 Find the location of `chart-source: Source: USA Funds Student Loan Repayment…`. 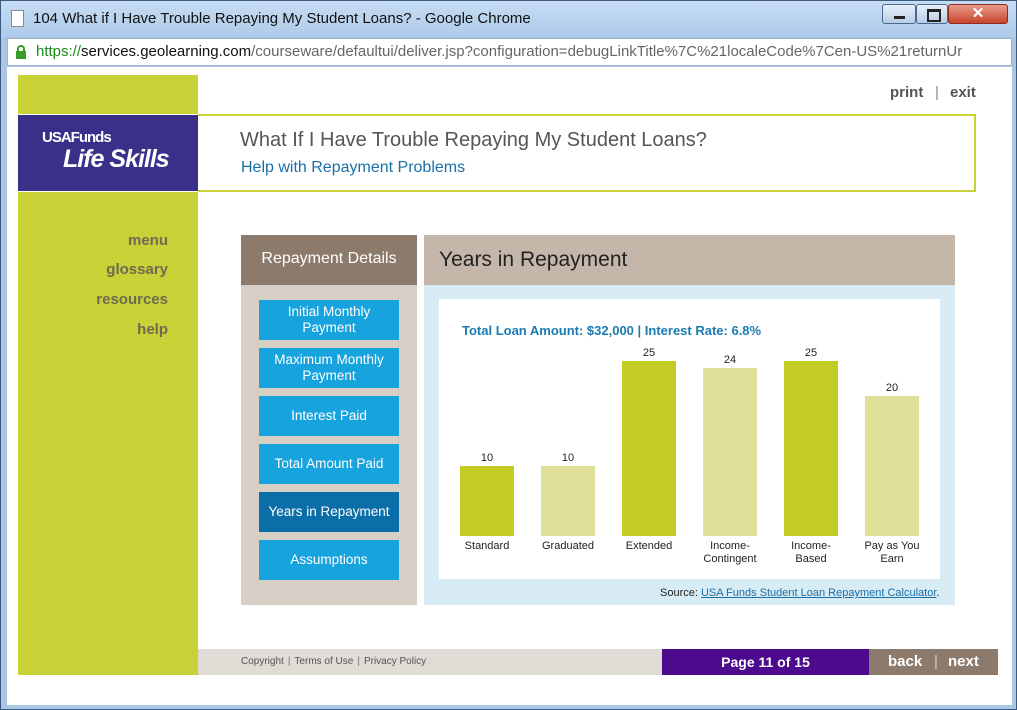

chart-source: Source: USA Funds Student Loan Repayment… is located at coordinates (799, 593).